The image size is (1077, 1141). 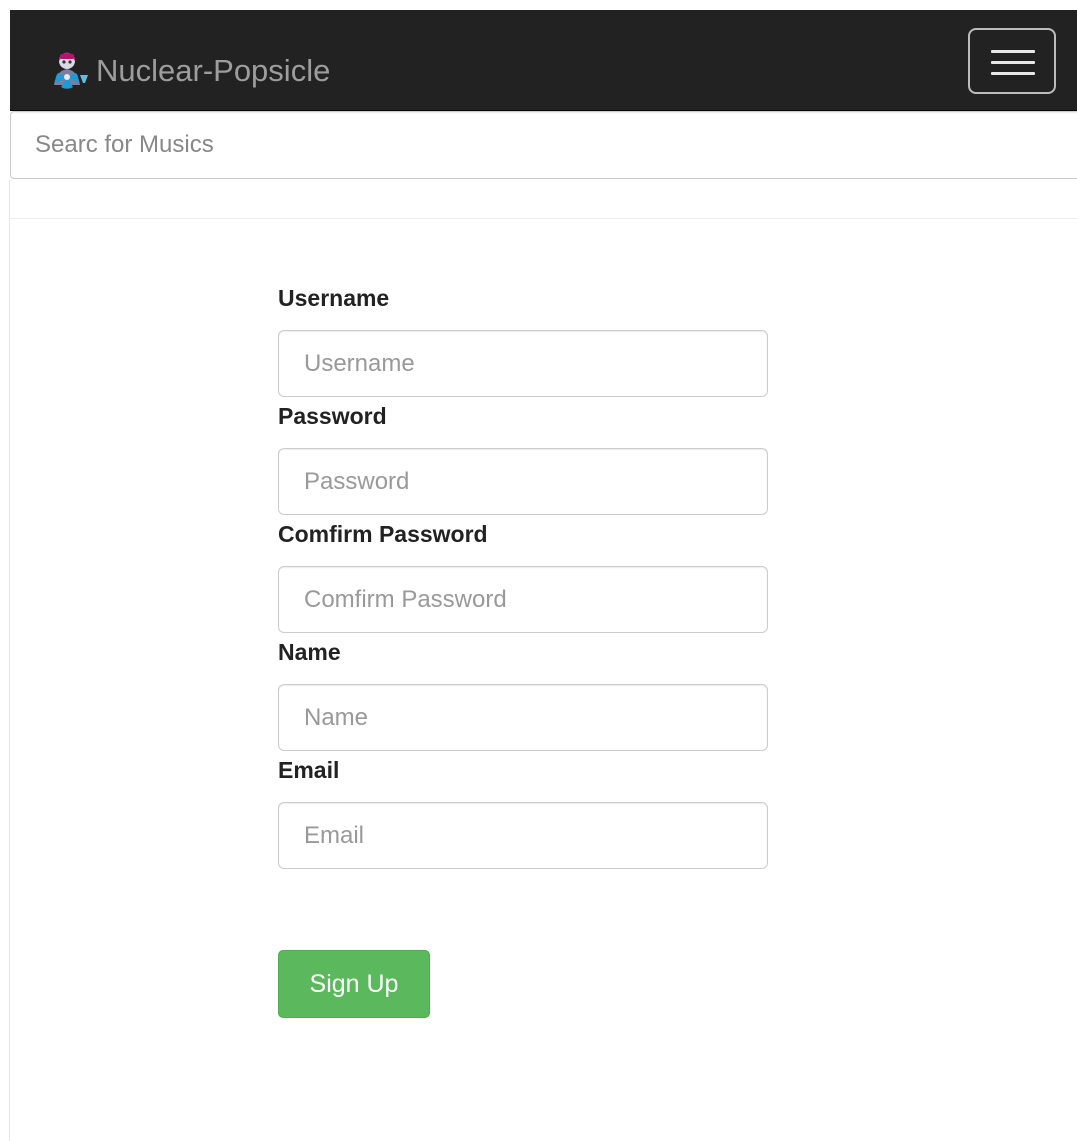 I want to click on navbar: Nuclear-Popsicle, so click(x=543, y=60).